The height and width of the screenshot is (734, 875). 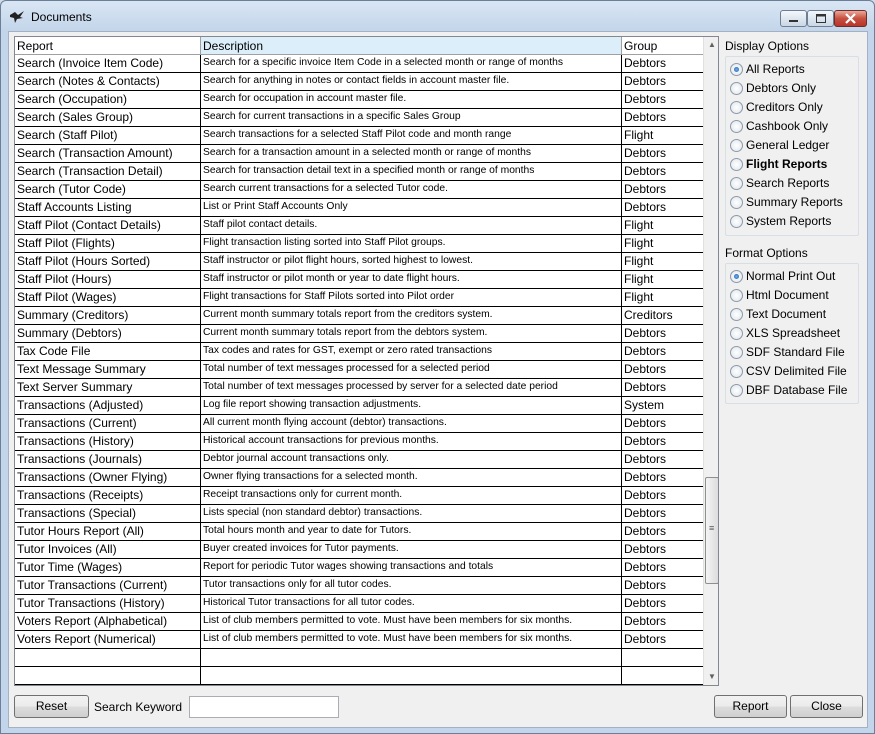 I want to click on display-option: Creditors Only, so click(x=792, y=107).